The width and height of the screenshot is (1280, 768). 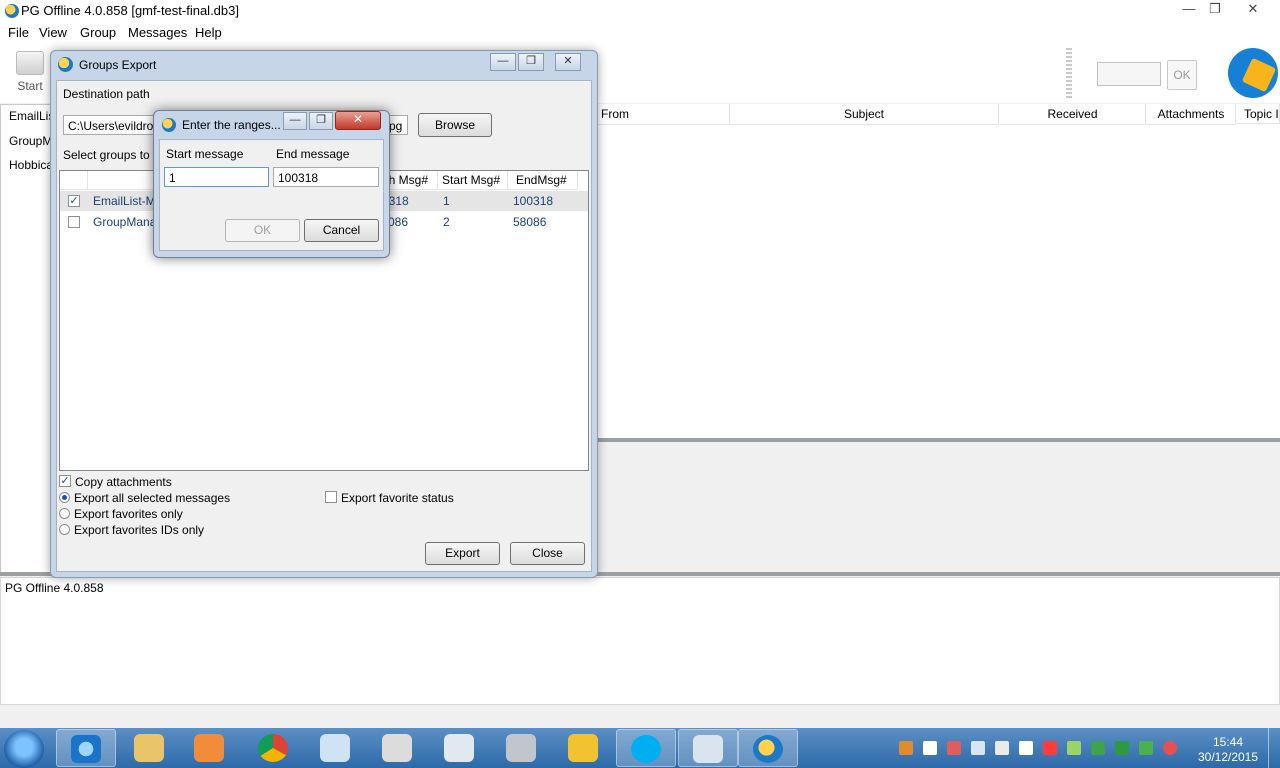 I want to click on row-group-name: GroupMana, so click(x=124, y=222).